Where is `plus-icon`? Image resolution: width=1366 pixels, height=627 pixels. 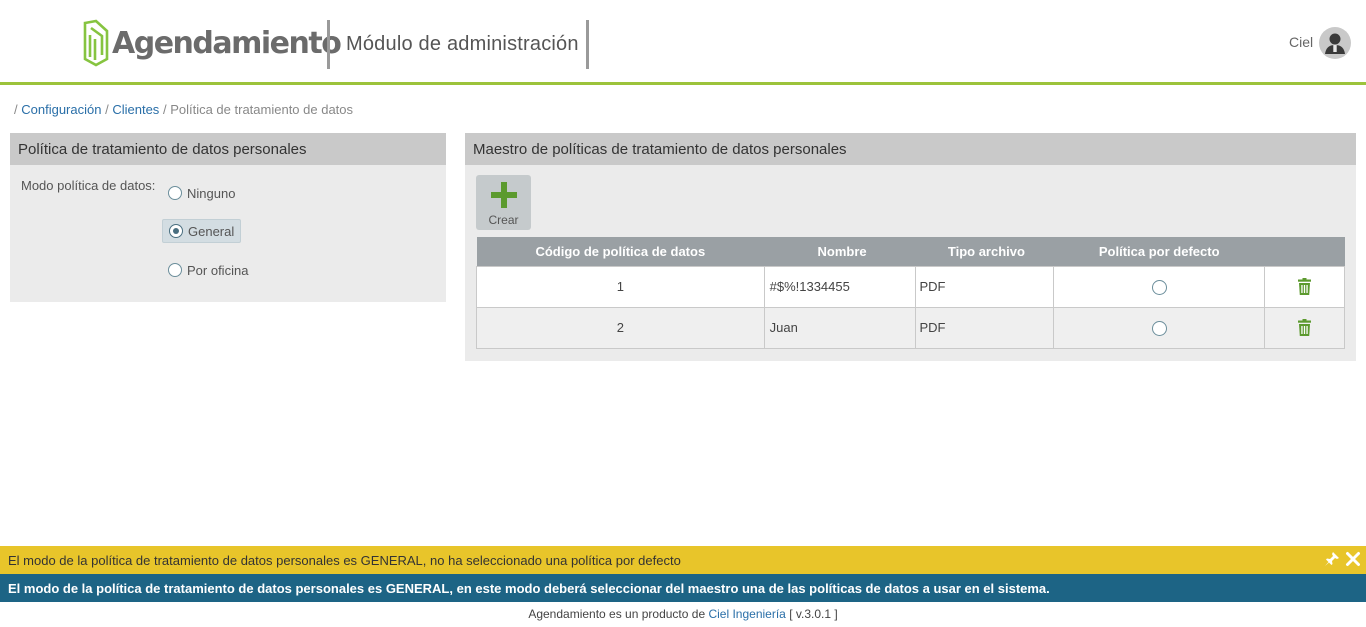
plus-icon is located at coordinates (504, 195).